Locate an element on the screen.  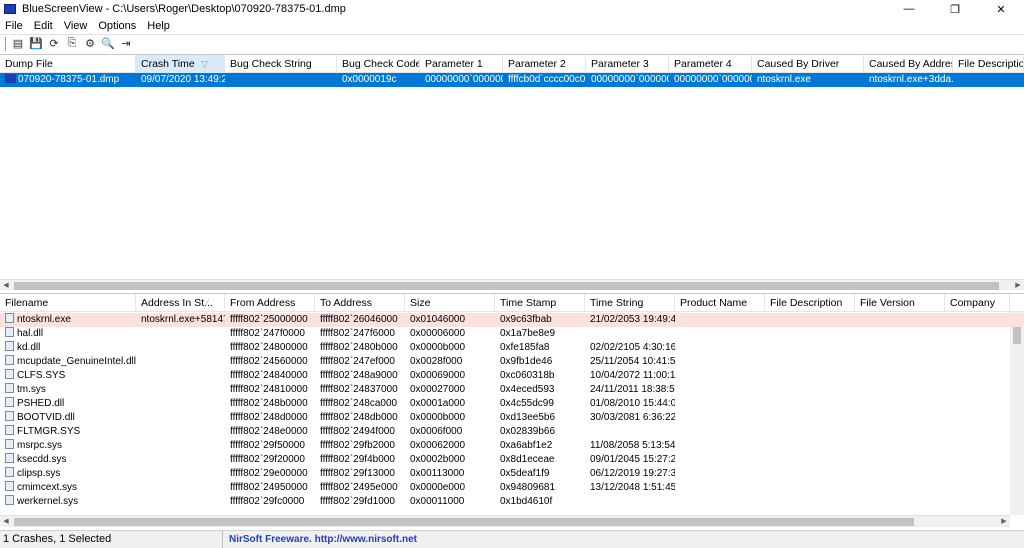
cell: 24/11/2011 18:38:59 is located at coordinates (630, 390).